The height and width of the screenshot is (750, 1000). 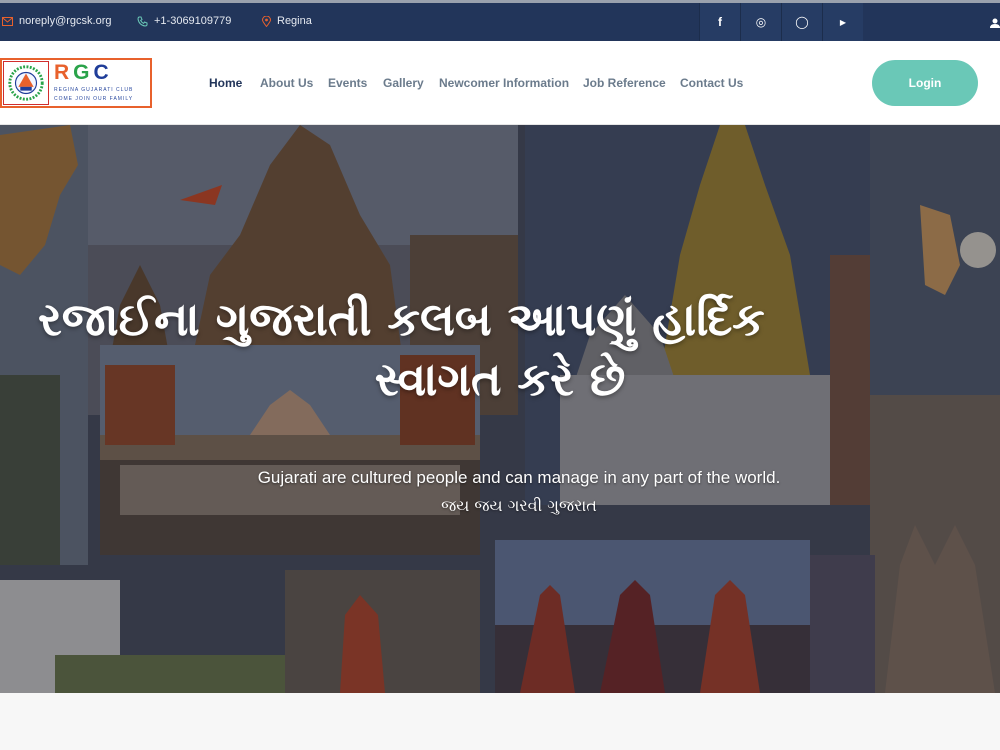 I want to click on instagram-link: ◎, so click(x=760, y=22).